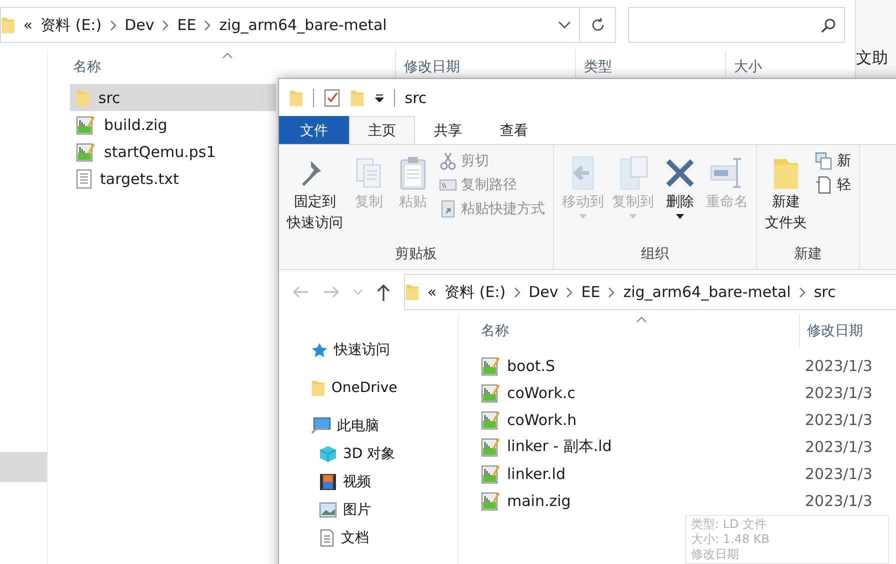 This screenshot has width=896, height=564. I want to click on shortcut-icon, so click(448, 209).